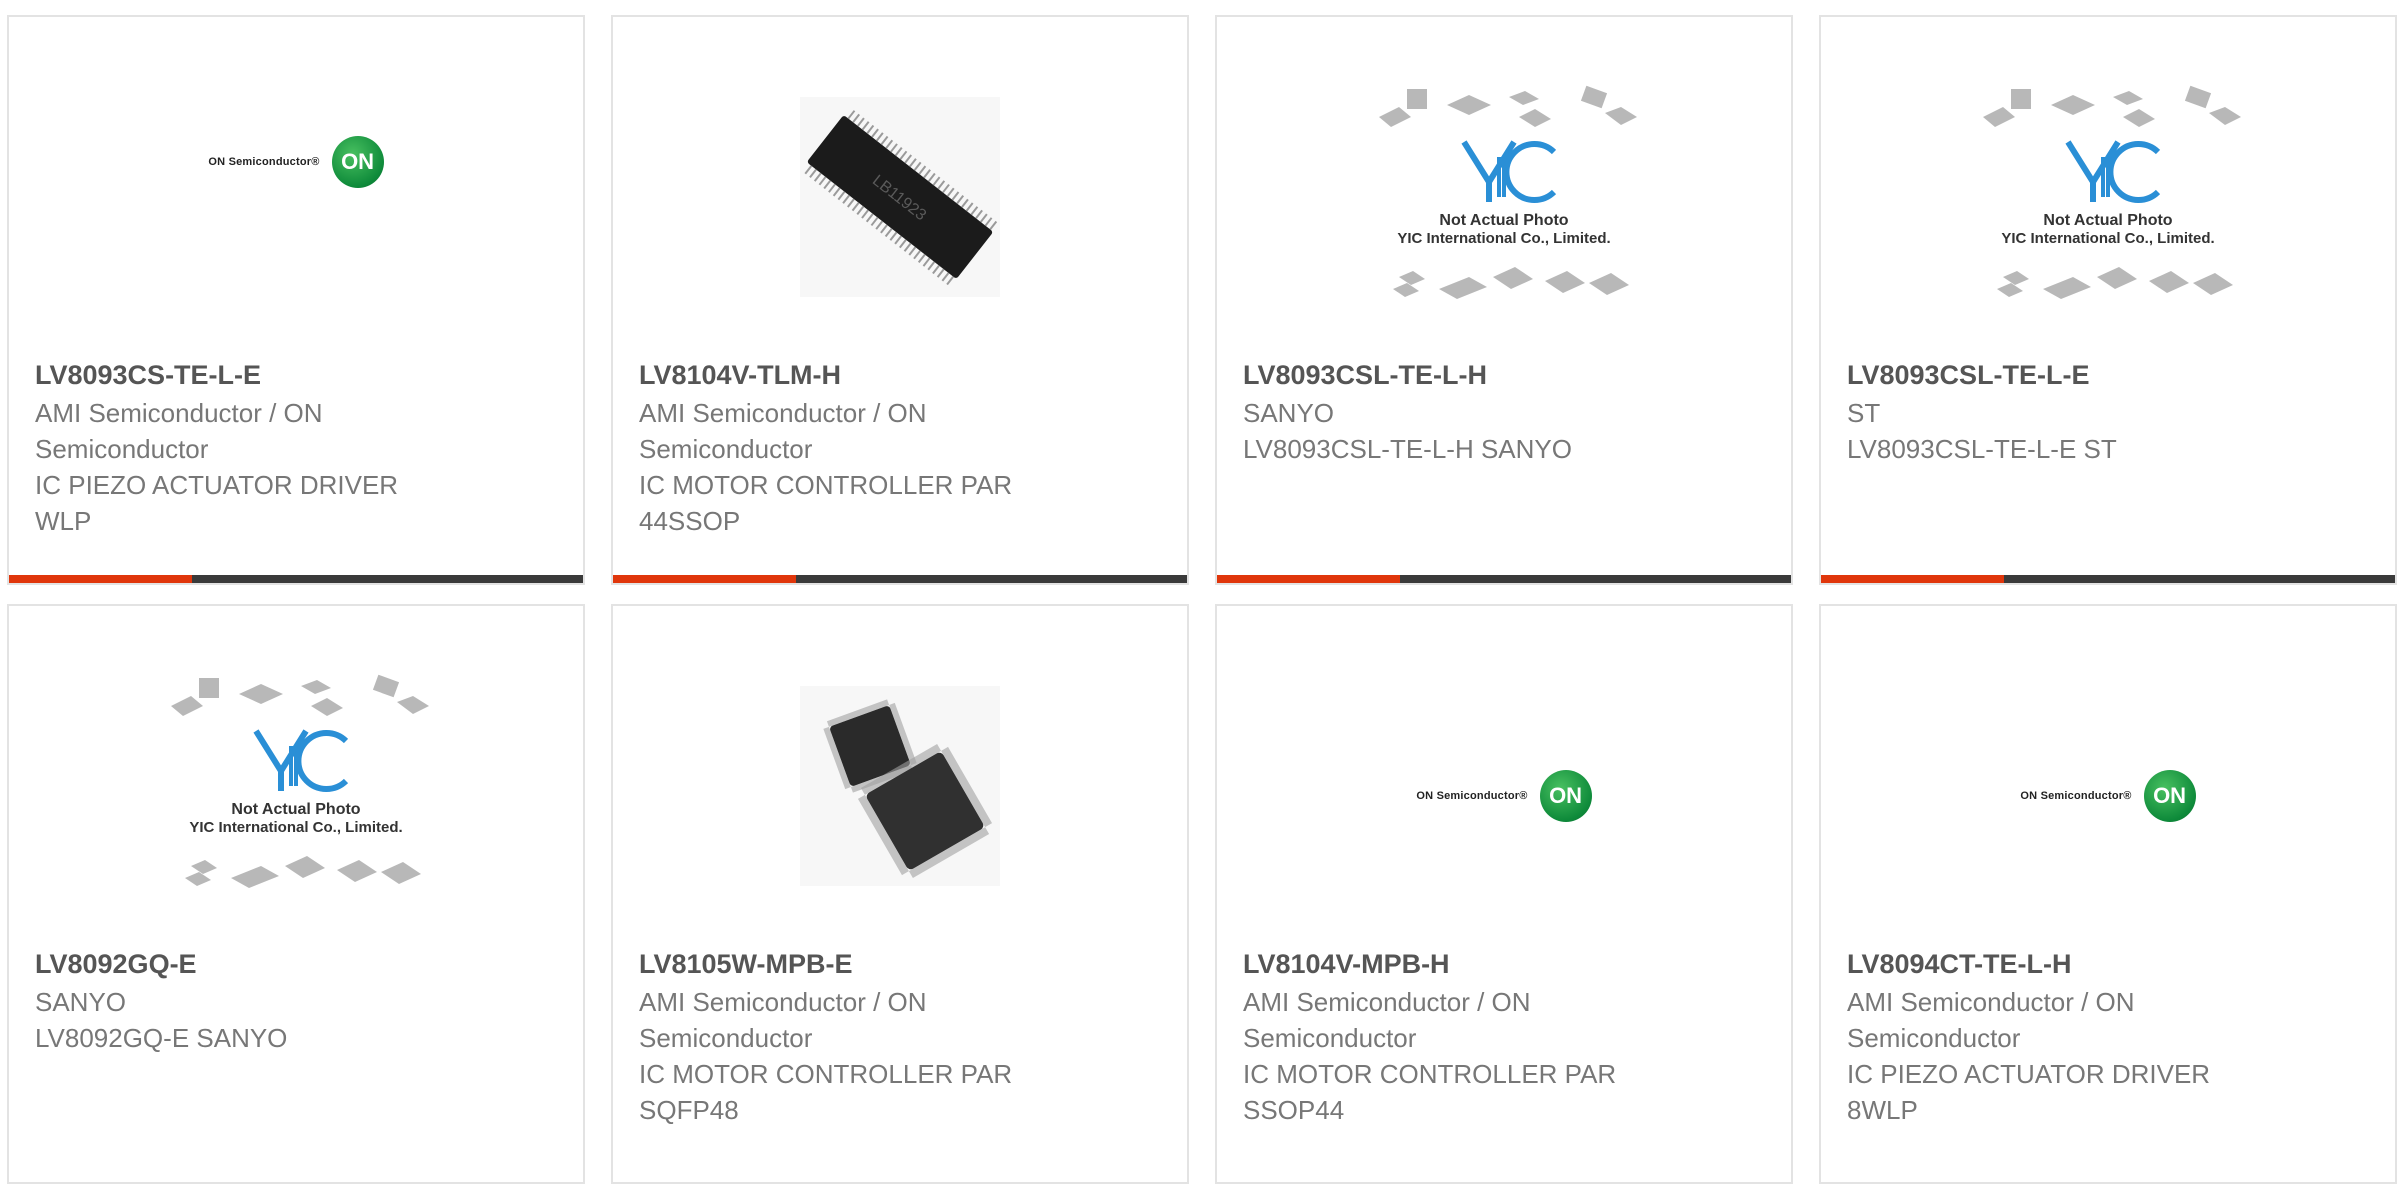 This screenshot has height=1184, width=2400. What do you see at coordinates (63, 521) in the screenshot?
I see `description-cont: WLP` at bounding box center [63, 521].